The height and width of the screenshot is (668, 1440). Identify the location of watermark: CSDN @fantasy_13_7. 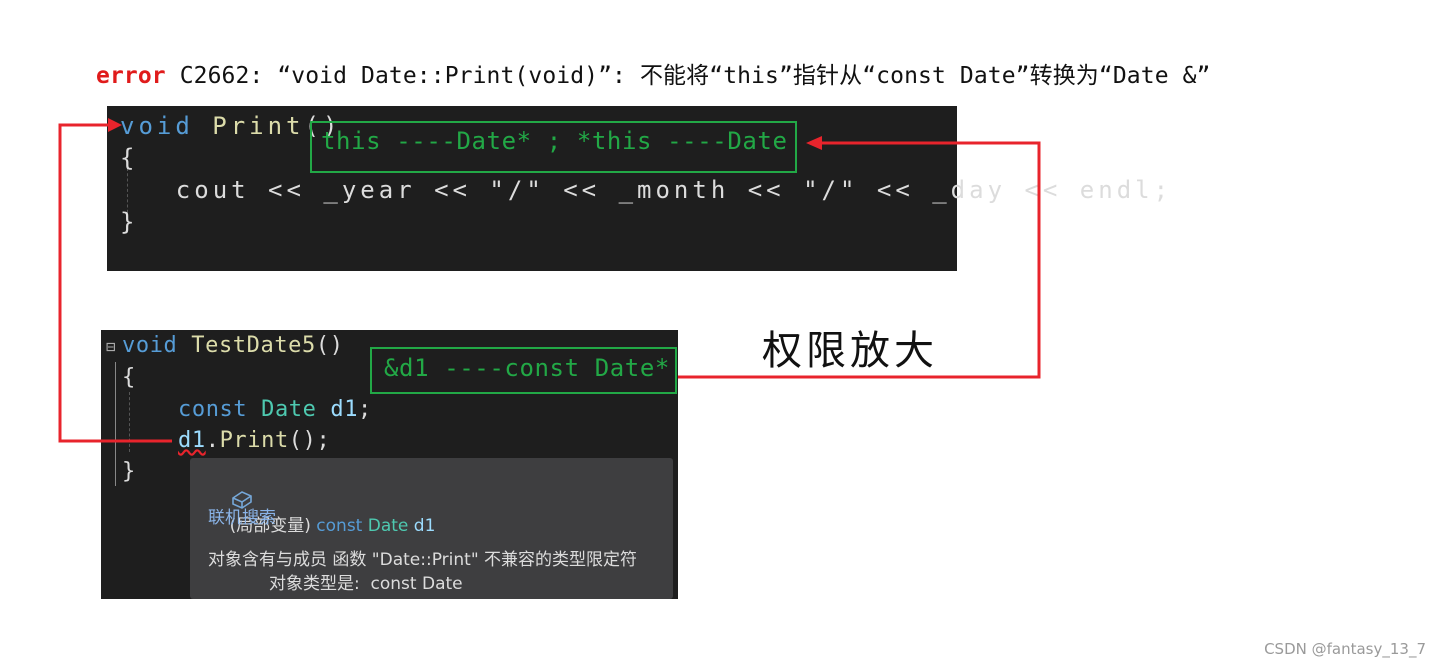
(1345, 649).